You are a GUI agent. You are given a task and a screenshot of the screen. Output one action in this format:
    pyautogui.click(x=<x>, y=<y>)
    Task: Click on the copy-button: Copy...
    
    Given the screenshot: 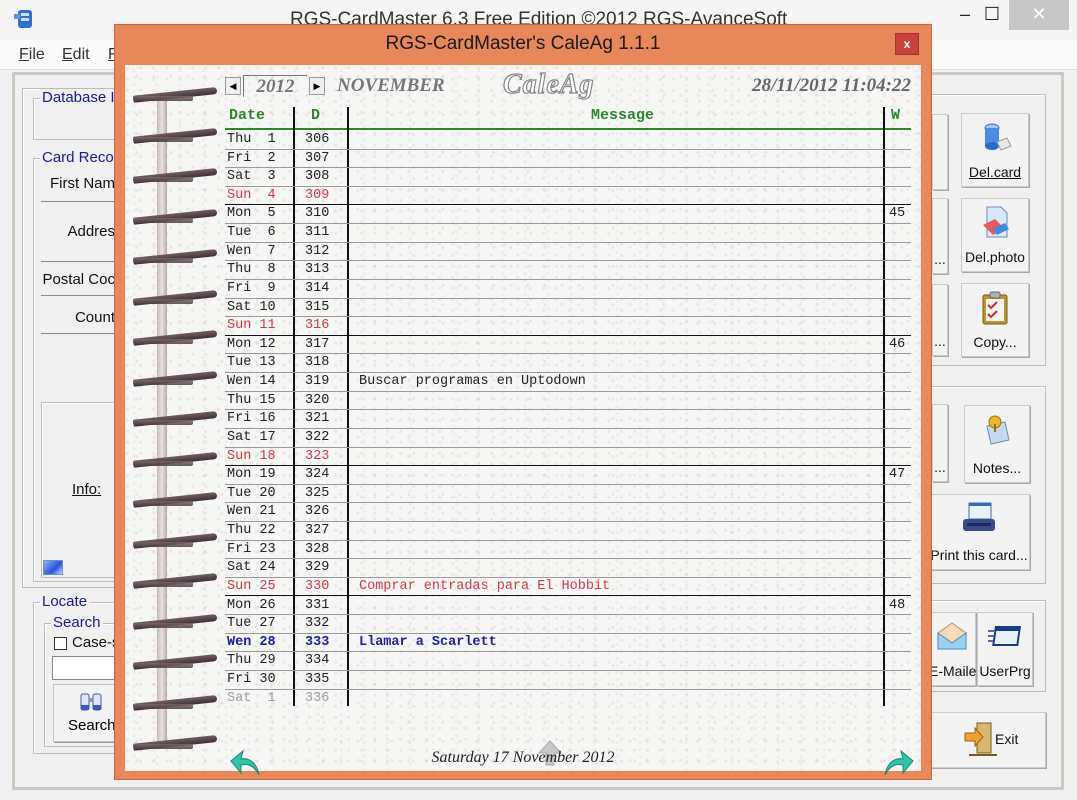 What is the action you would take?
    pyautogui.click(x=995, y=320)
    